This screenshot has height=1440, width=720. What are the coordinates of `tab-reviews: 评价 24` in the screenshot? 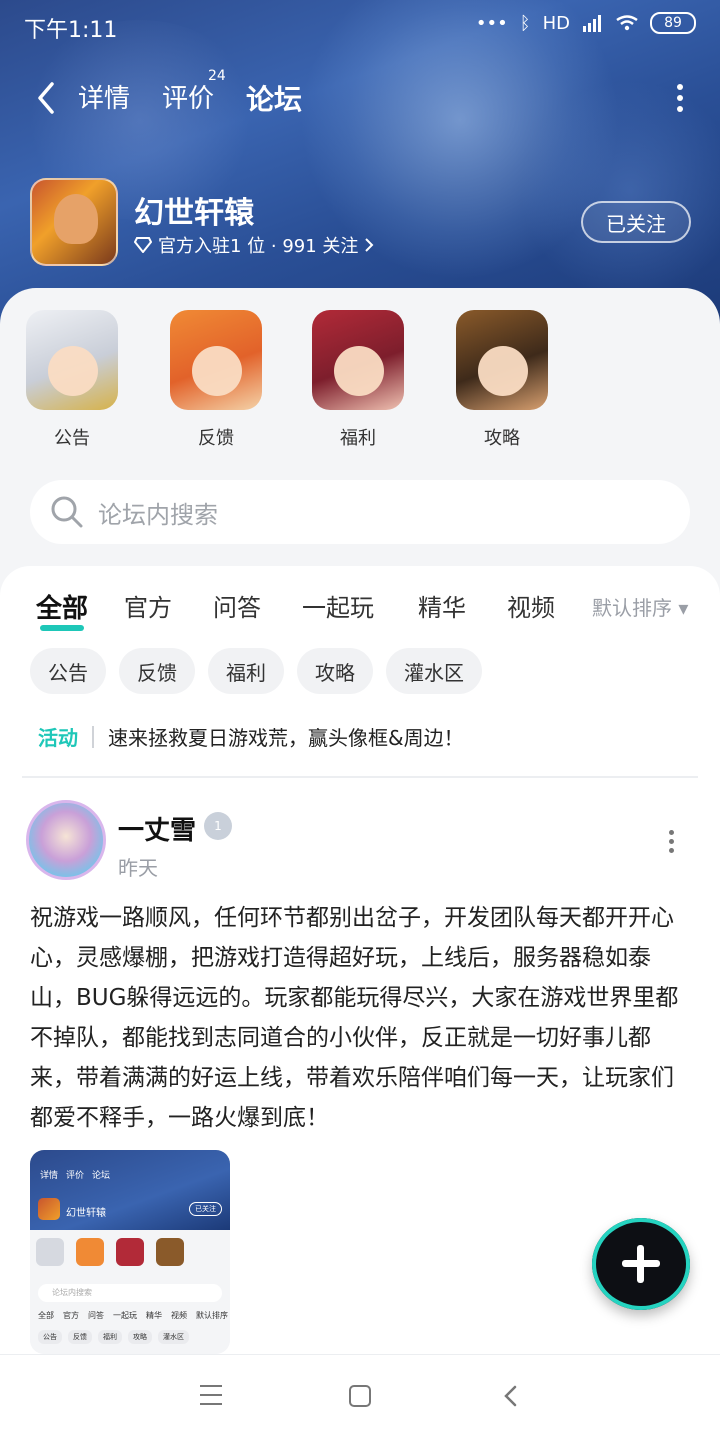 It's located at (194, 91).